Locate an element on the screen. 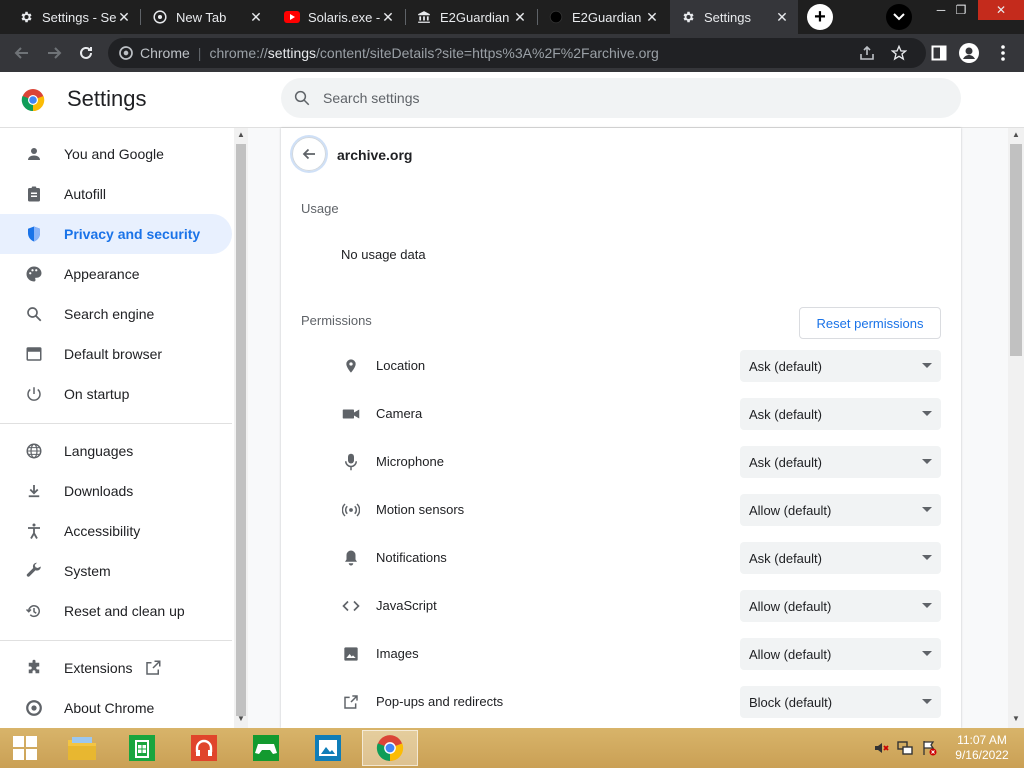  search-settings-box is located at coordinates (621, 98).